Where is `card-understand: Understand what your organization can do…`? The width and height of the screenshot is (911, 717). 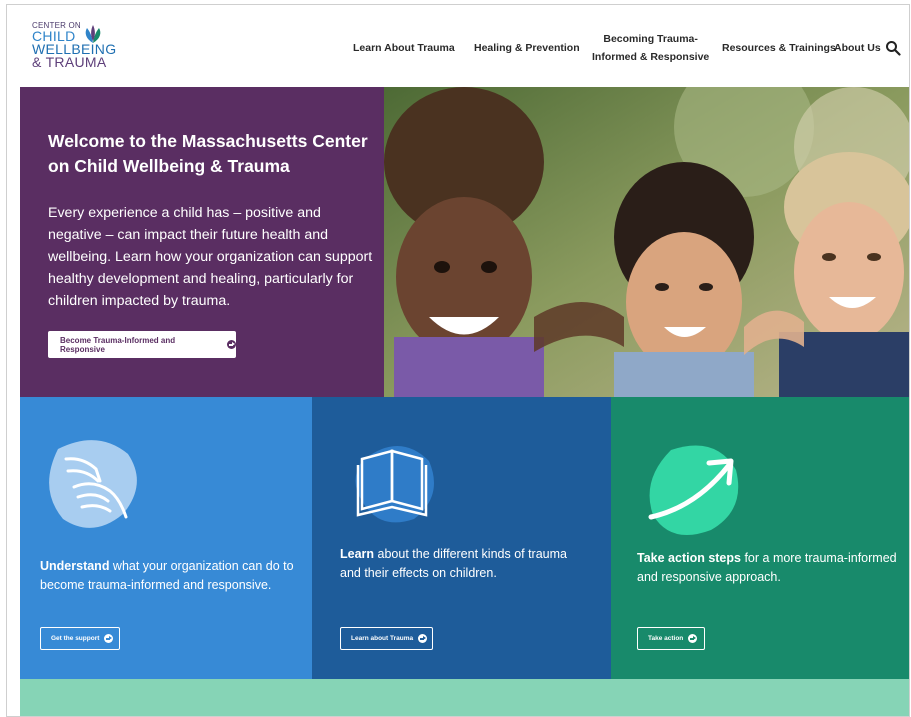 card-understand: Understand what your organization can do… is located at coordinates (166, 538).